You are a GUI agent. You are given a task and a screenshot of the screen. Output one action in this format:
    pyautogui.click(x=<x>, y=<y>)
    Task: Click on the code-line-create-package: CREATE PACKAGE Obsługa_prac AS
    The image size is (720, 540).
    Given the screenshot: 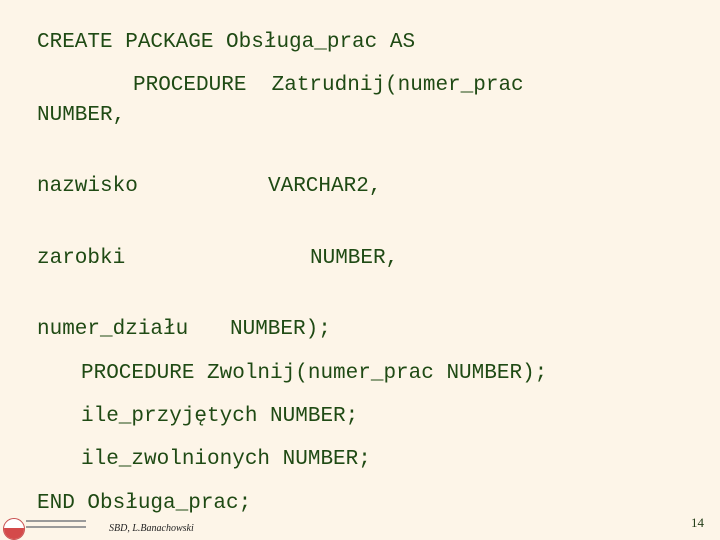 What is the action you would take?
    pyautogui.click(x=226, y=42)
    